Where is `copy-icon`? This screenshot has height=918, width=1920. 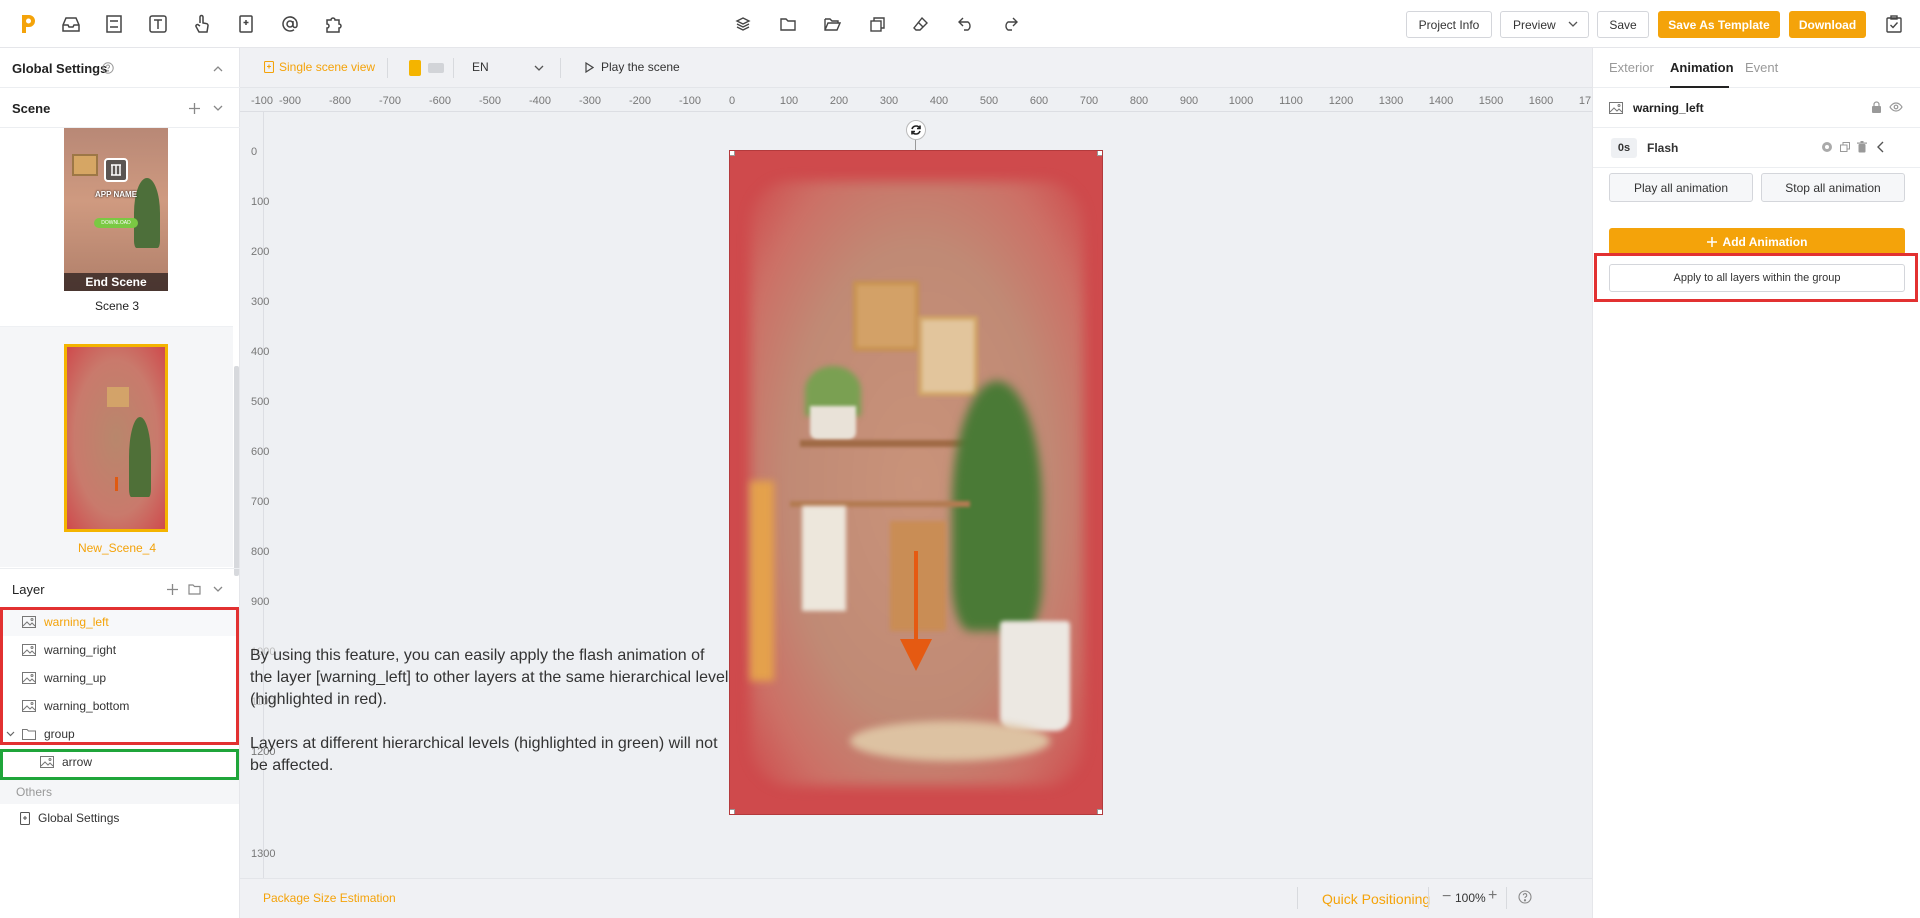
copy-icon is located at coordinates (877, 24).